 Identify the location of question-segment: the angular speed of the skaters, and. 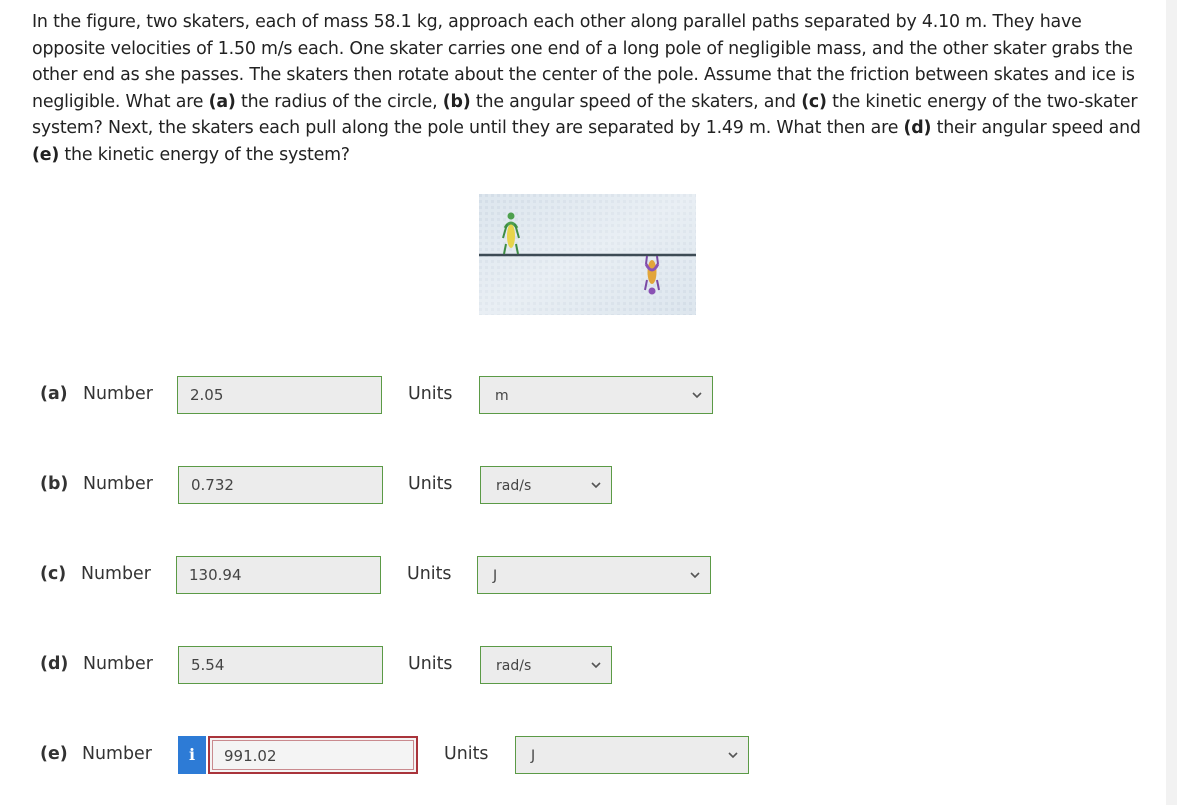
(636, 101).